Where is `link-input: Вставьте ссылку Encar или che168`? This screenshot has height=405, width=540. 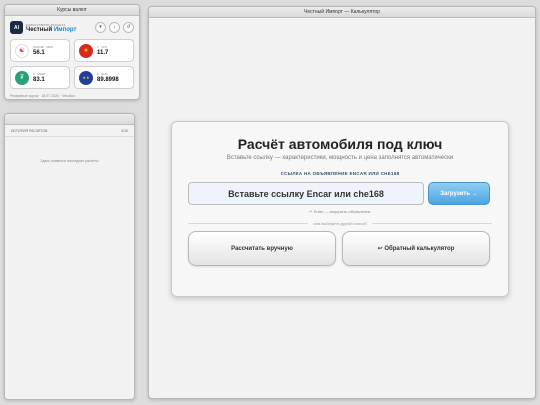 link-input: Вставьте ссылку Encar или che168 is located at coordinates (306, 193).